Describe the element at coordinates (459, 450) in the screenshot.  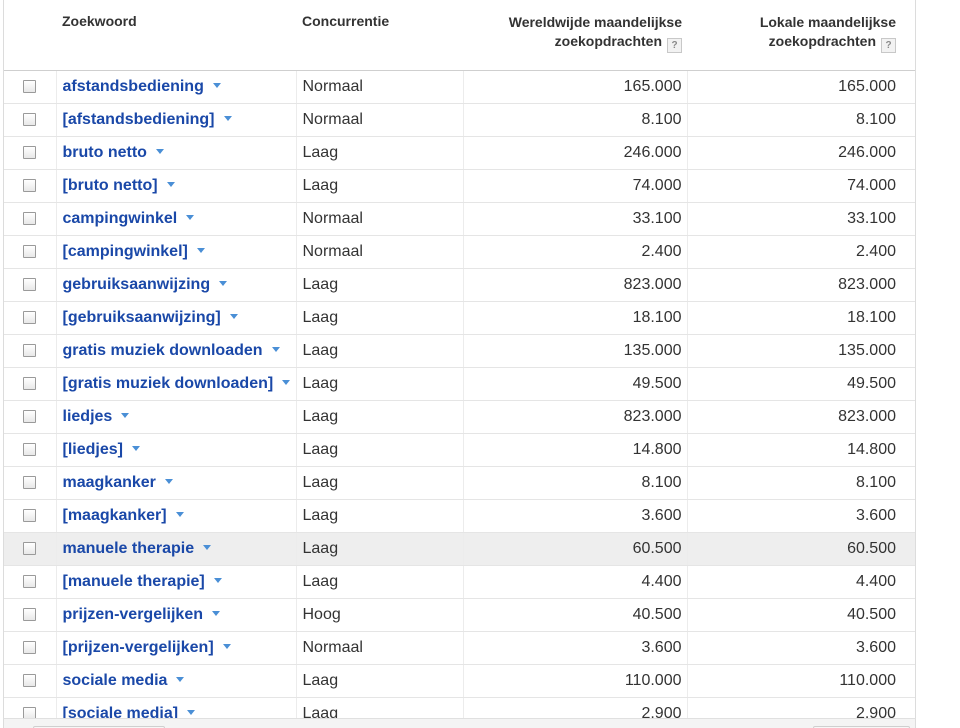
I see `table-row: [liedjes] Laag 14.800 14.800` at that location.